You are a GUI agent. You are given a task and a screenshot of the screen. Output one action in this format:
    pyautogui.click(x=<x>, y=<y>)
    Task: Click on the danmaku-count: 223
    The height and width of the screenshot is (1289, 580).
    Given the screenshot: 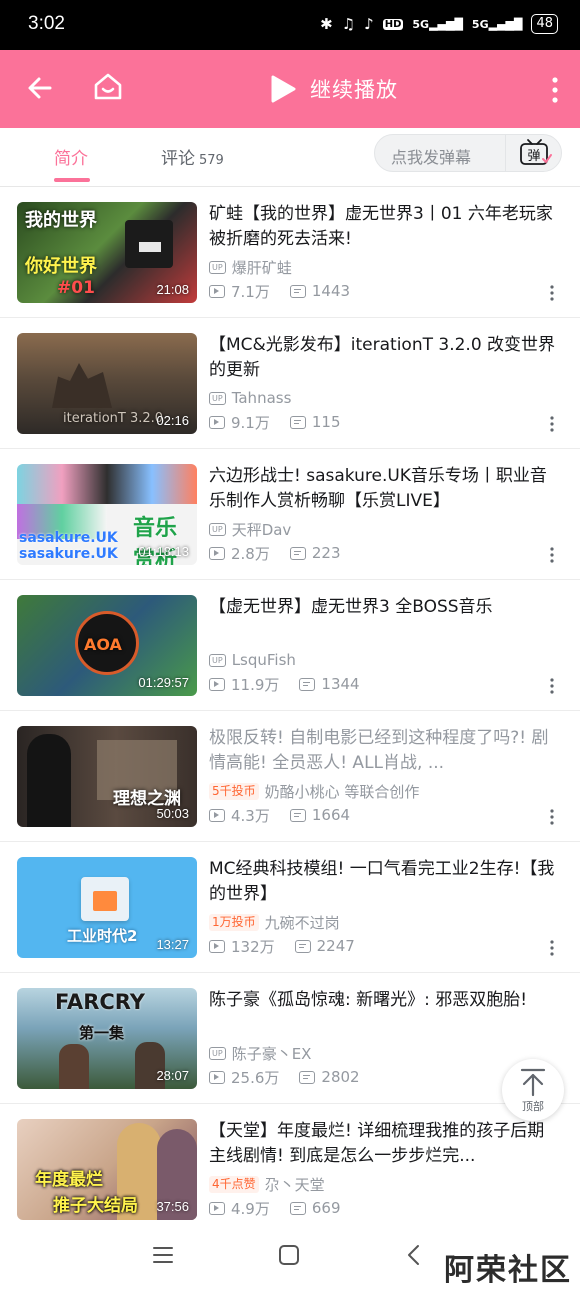 What is the action you would take?
    pyautogui.click(x=326, y=553)
    